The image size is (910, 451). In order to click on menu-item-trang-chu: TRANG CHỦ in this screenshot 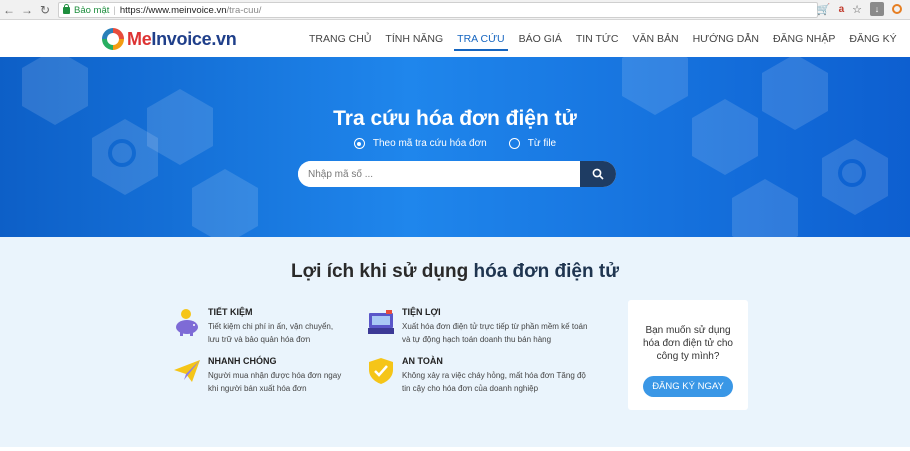, I will do `click(340, 38)`.